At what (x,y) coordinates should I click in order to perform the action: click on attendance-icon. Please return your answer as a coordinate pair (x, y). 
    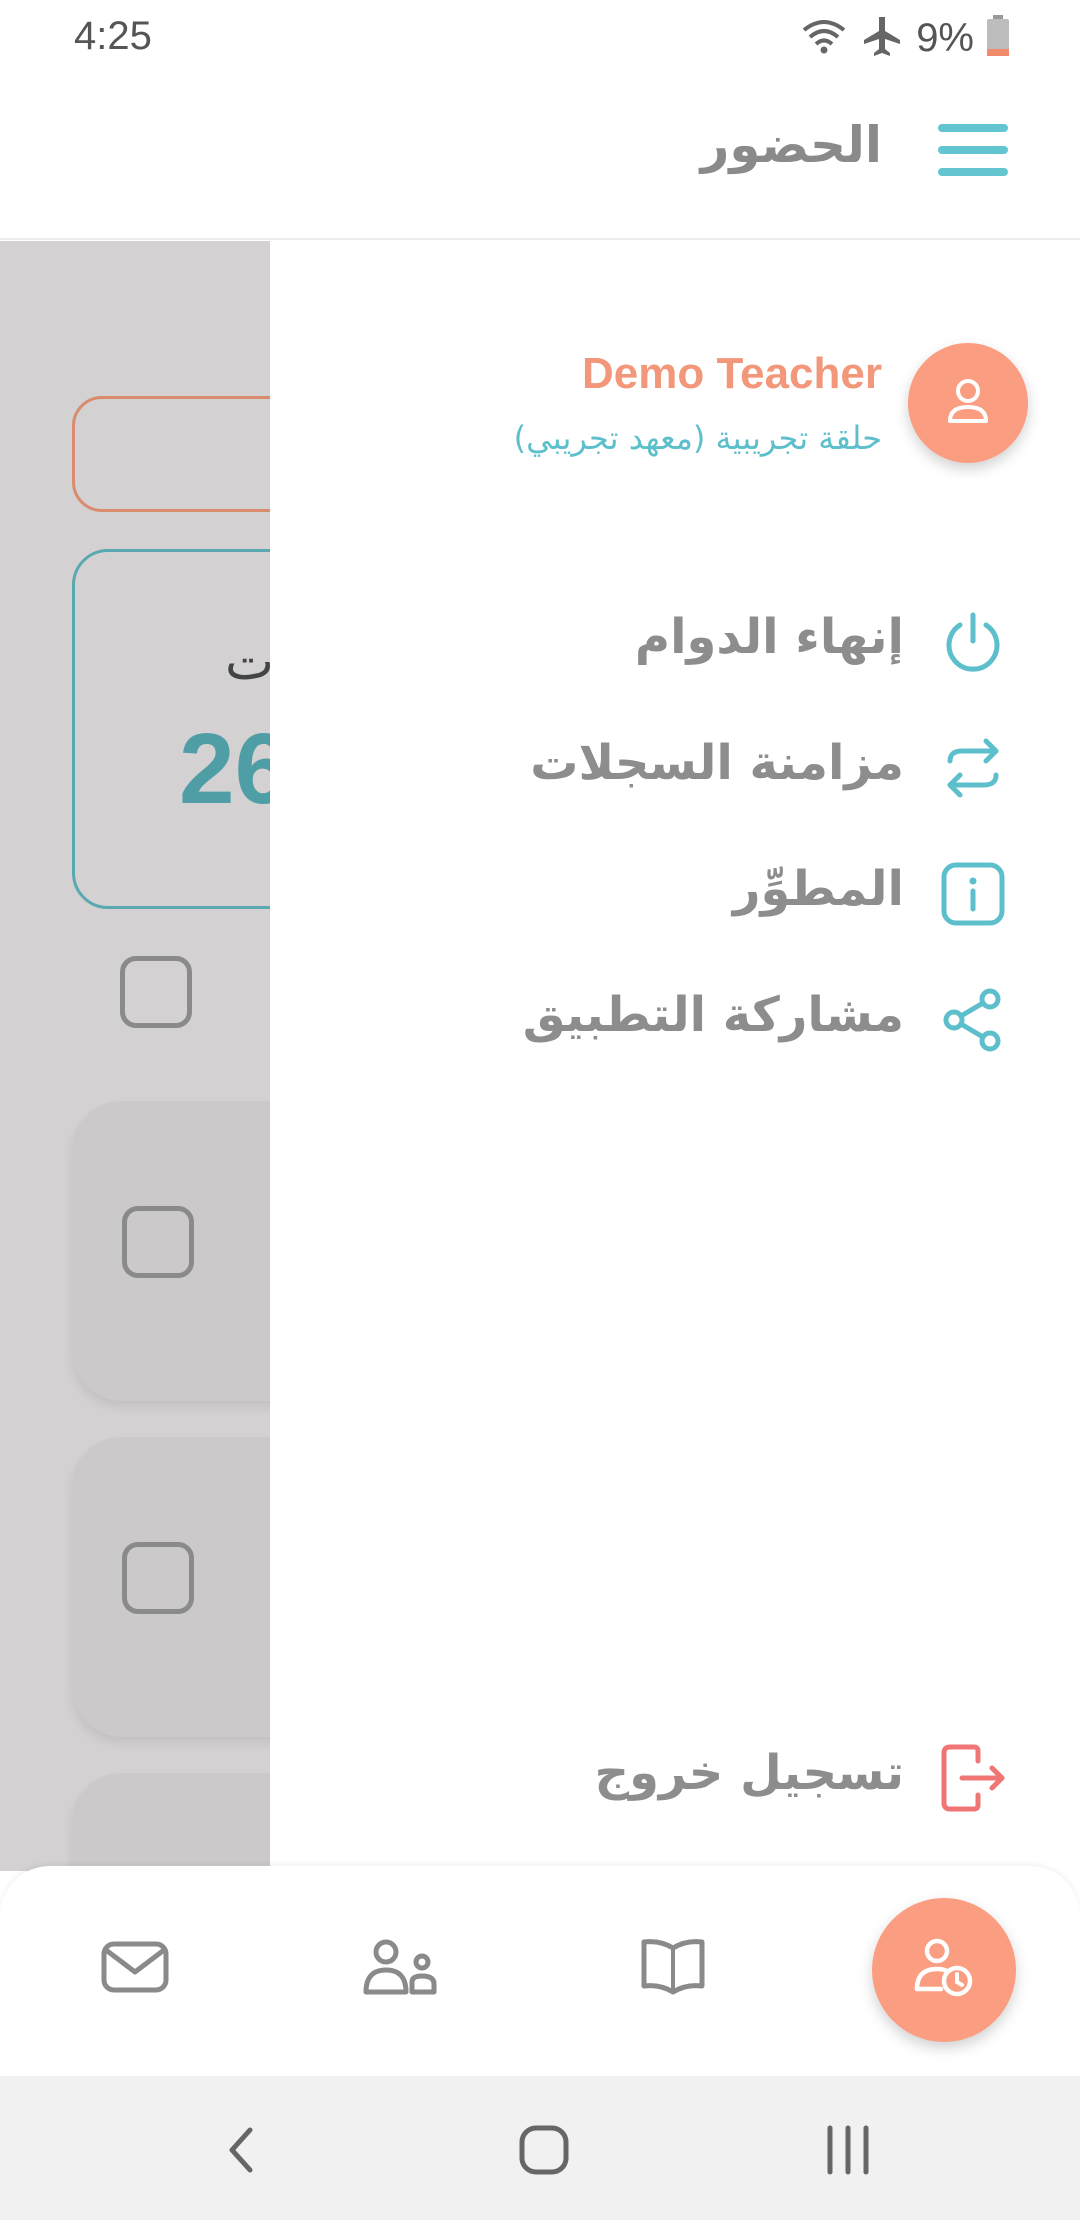
    Looking at the image, I should click on (944, 1970).